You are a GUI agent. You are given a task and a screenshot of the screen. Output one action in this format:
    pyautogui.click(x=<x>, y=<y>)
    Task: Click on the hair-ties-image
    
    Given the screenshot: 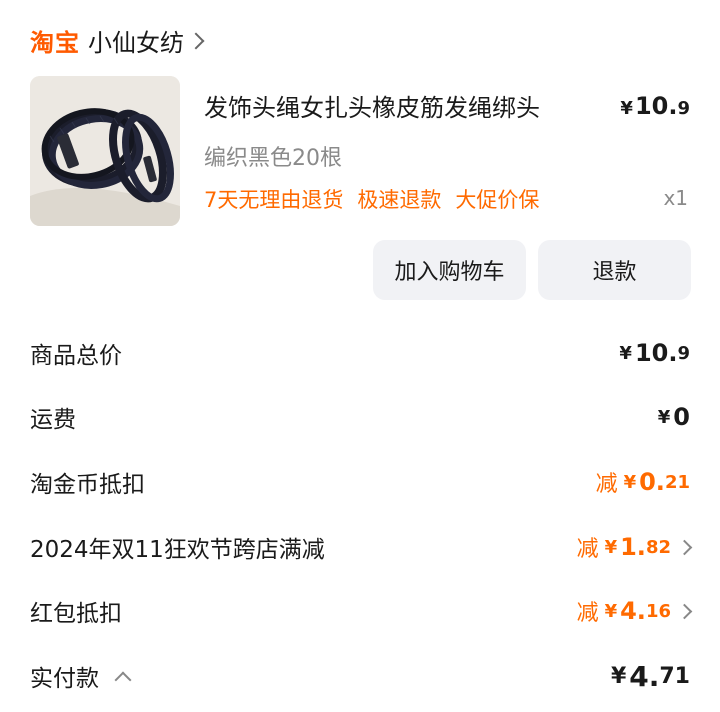 What is the action you would take?
    pyautogui.click(x=105, y=151)
    